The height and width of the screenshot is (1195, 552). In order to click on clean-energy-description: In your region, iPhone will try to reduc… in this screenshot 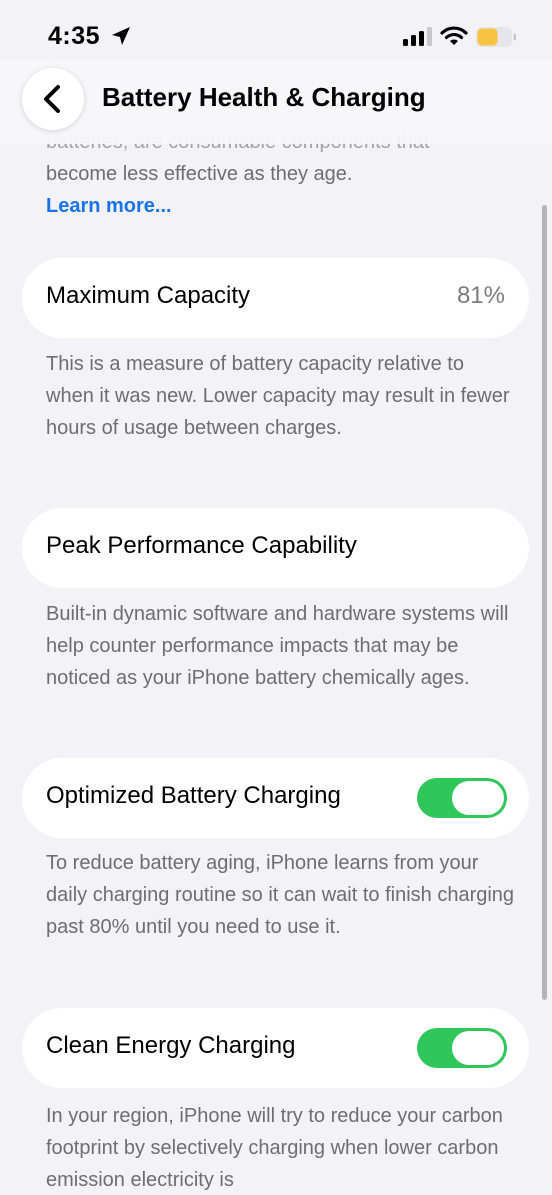, I will do `click(274, 1148)`.